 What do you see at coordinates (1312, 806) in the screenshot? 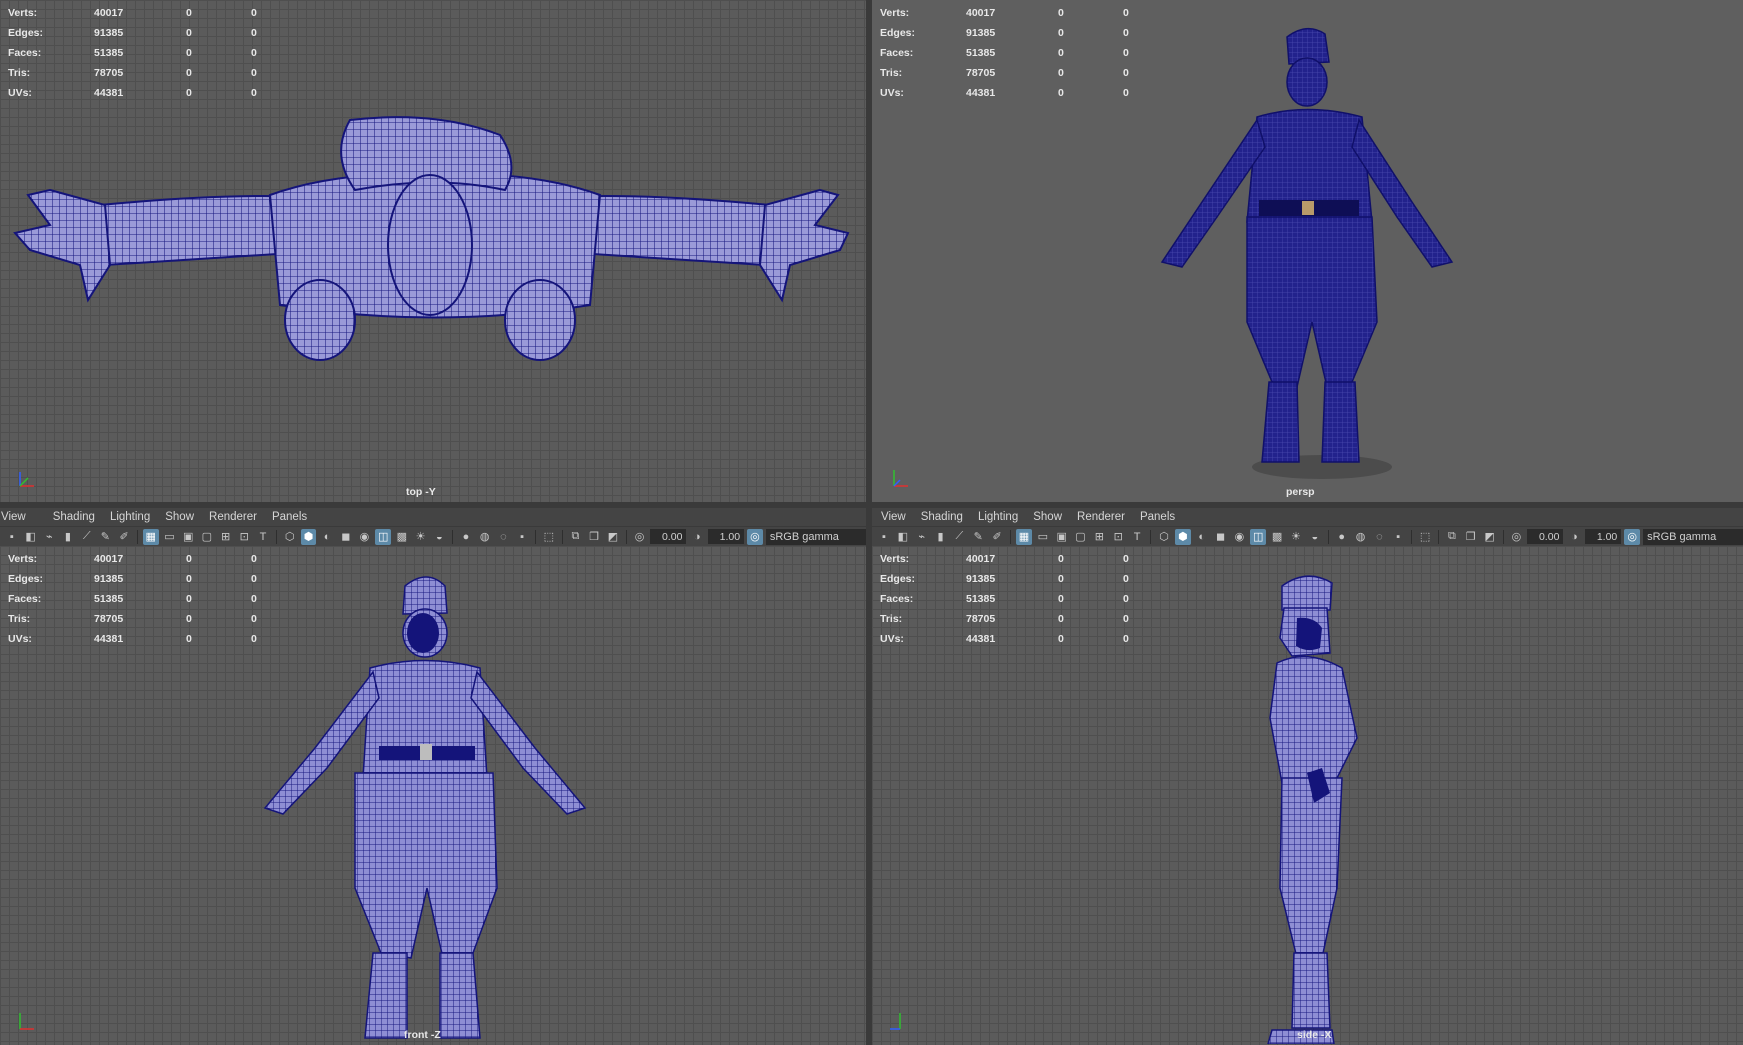
I see `character-mesh-side` at bounding box center [1312, 806].